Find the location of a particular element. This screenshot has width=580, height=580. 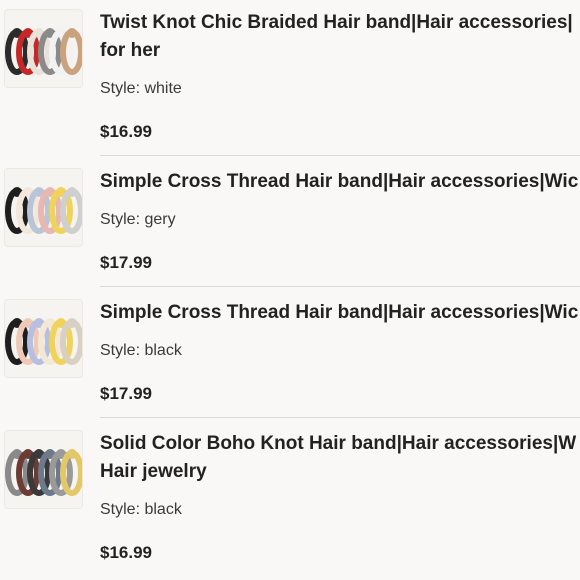

product-title-line: Hair jewelry is located at coordinates (153, 471).